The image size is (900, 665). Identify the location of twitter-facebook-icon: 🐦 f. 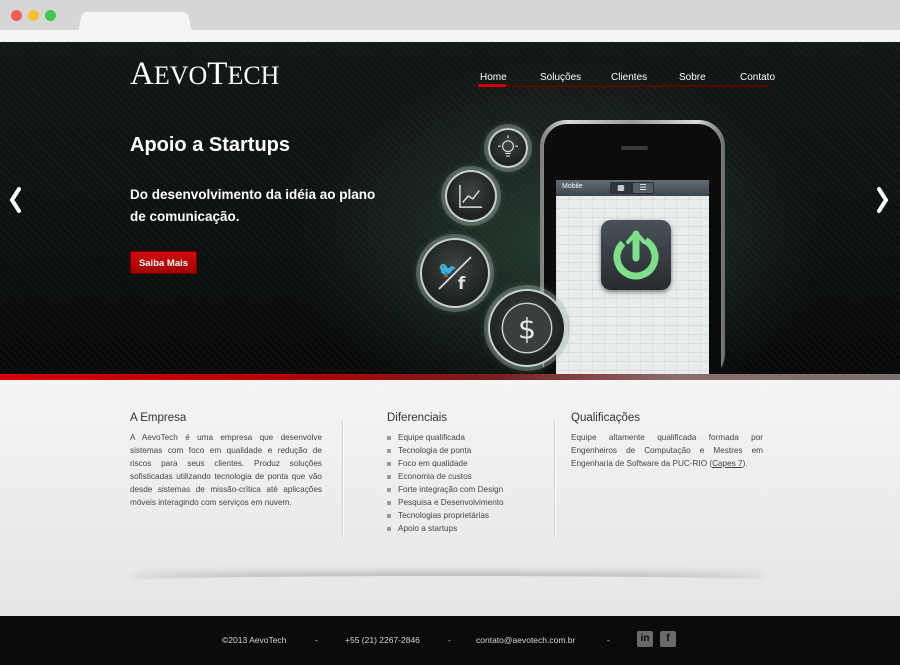
(455, 273).